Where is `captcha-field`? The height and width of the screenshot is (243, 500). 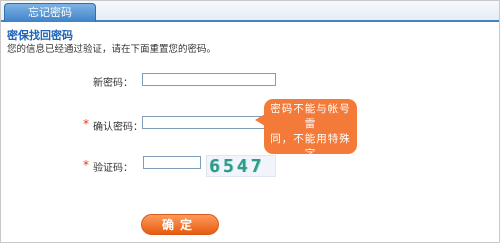 captcha-field is located at coordinates (172, 162).